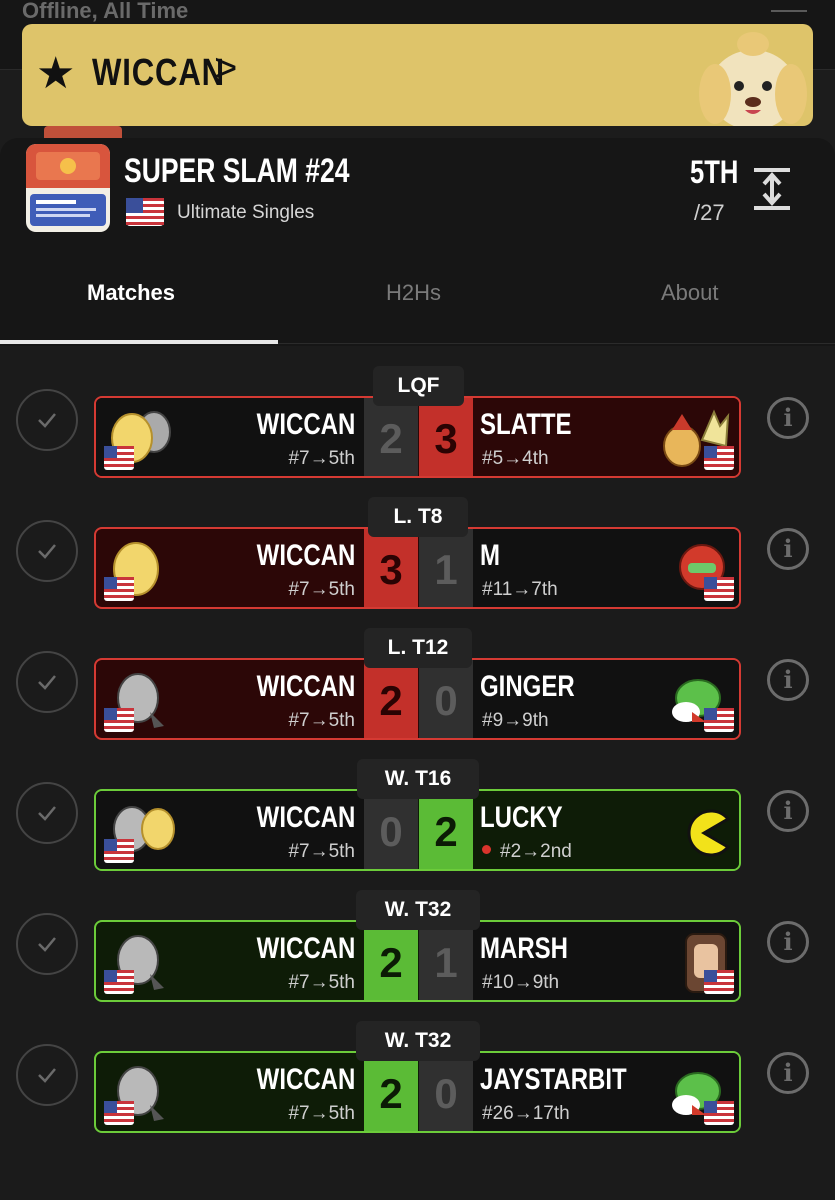 This screenshot has height=1200, width=835. What do you see at coordinates (527, 686) in the screenshot?
I see `opponent-name: GINGER` at bounding box center [527, 686].